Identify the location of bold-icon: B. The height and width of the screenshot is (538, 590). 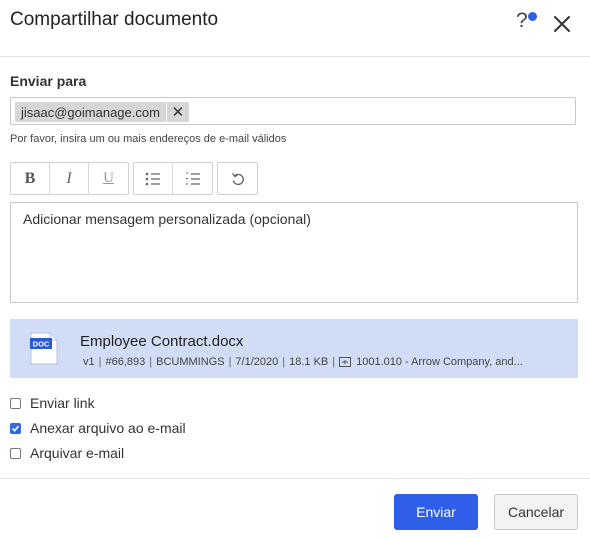
(30, 178).